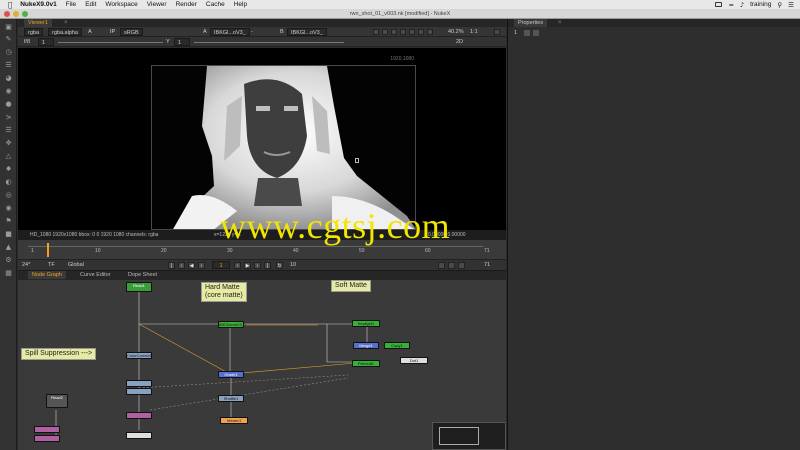 The height and width of the screenshot is (450, 800). What do you see at coordinates (430, 32) in the screenshot?
I see `lock-button` at bounding box center [430, 32].